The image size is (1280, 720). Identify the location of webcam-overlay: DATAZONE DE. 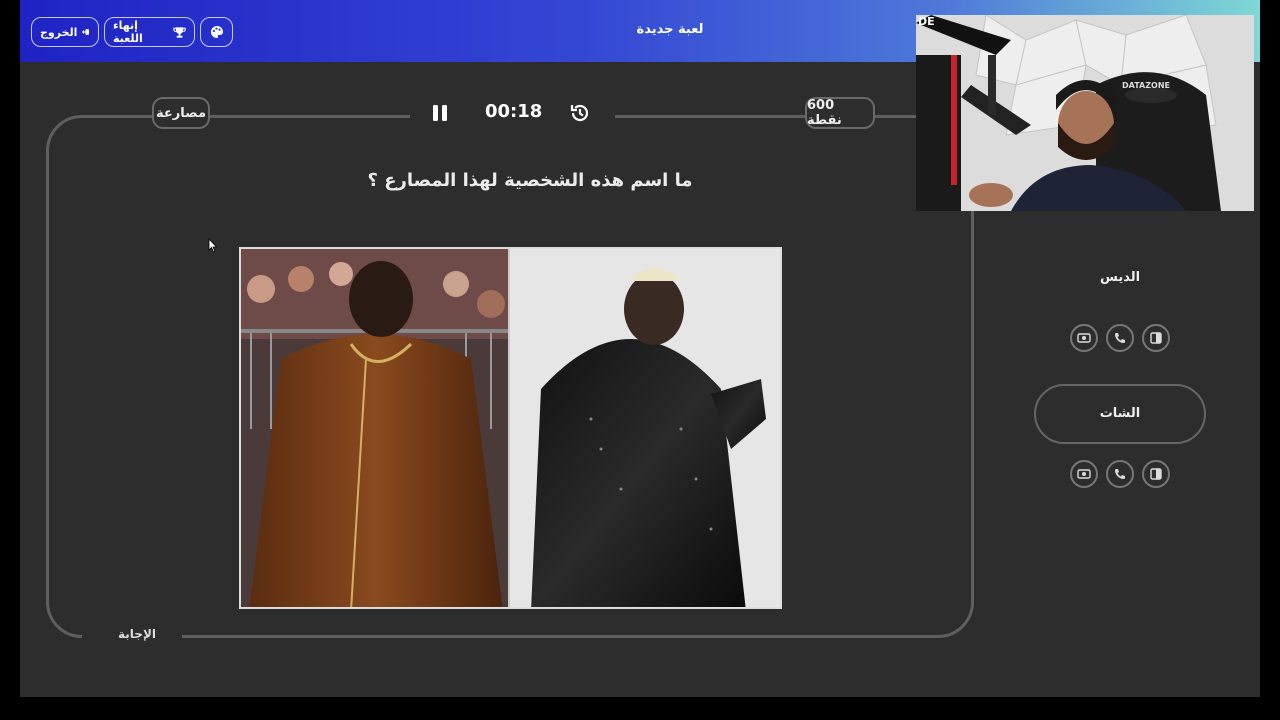
(1085, 113).